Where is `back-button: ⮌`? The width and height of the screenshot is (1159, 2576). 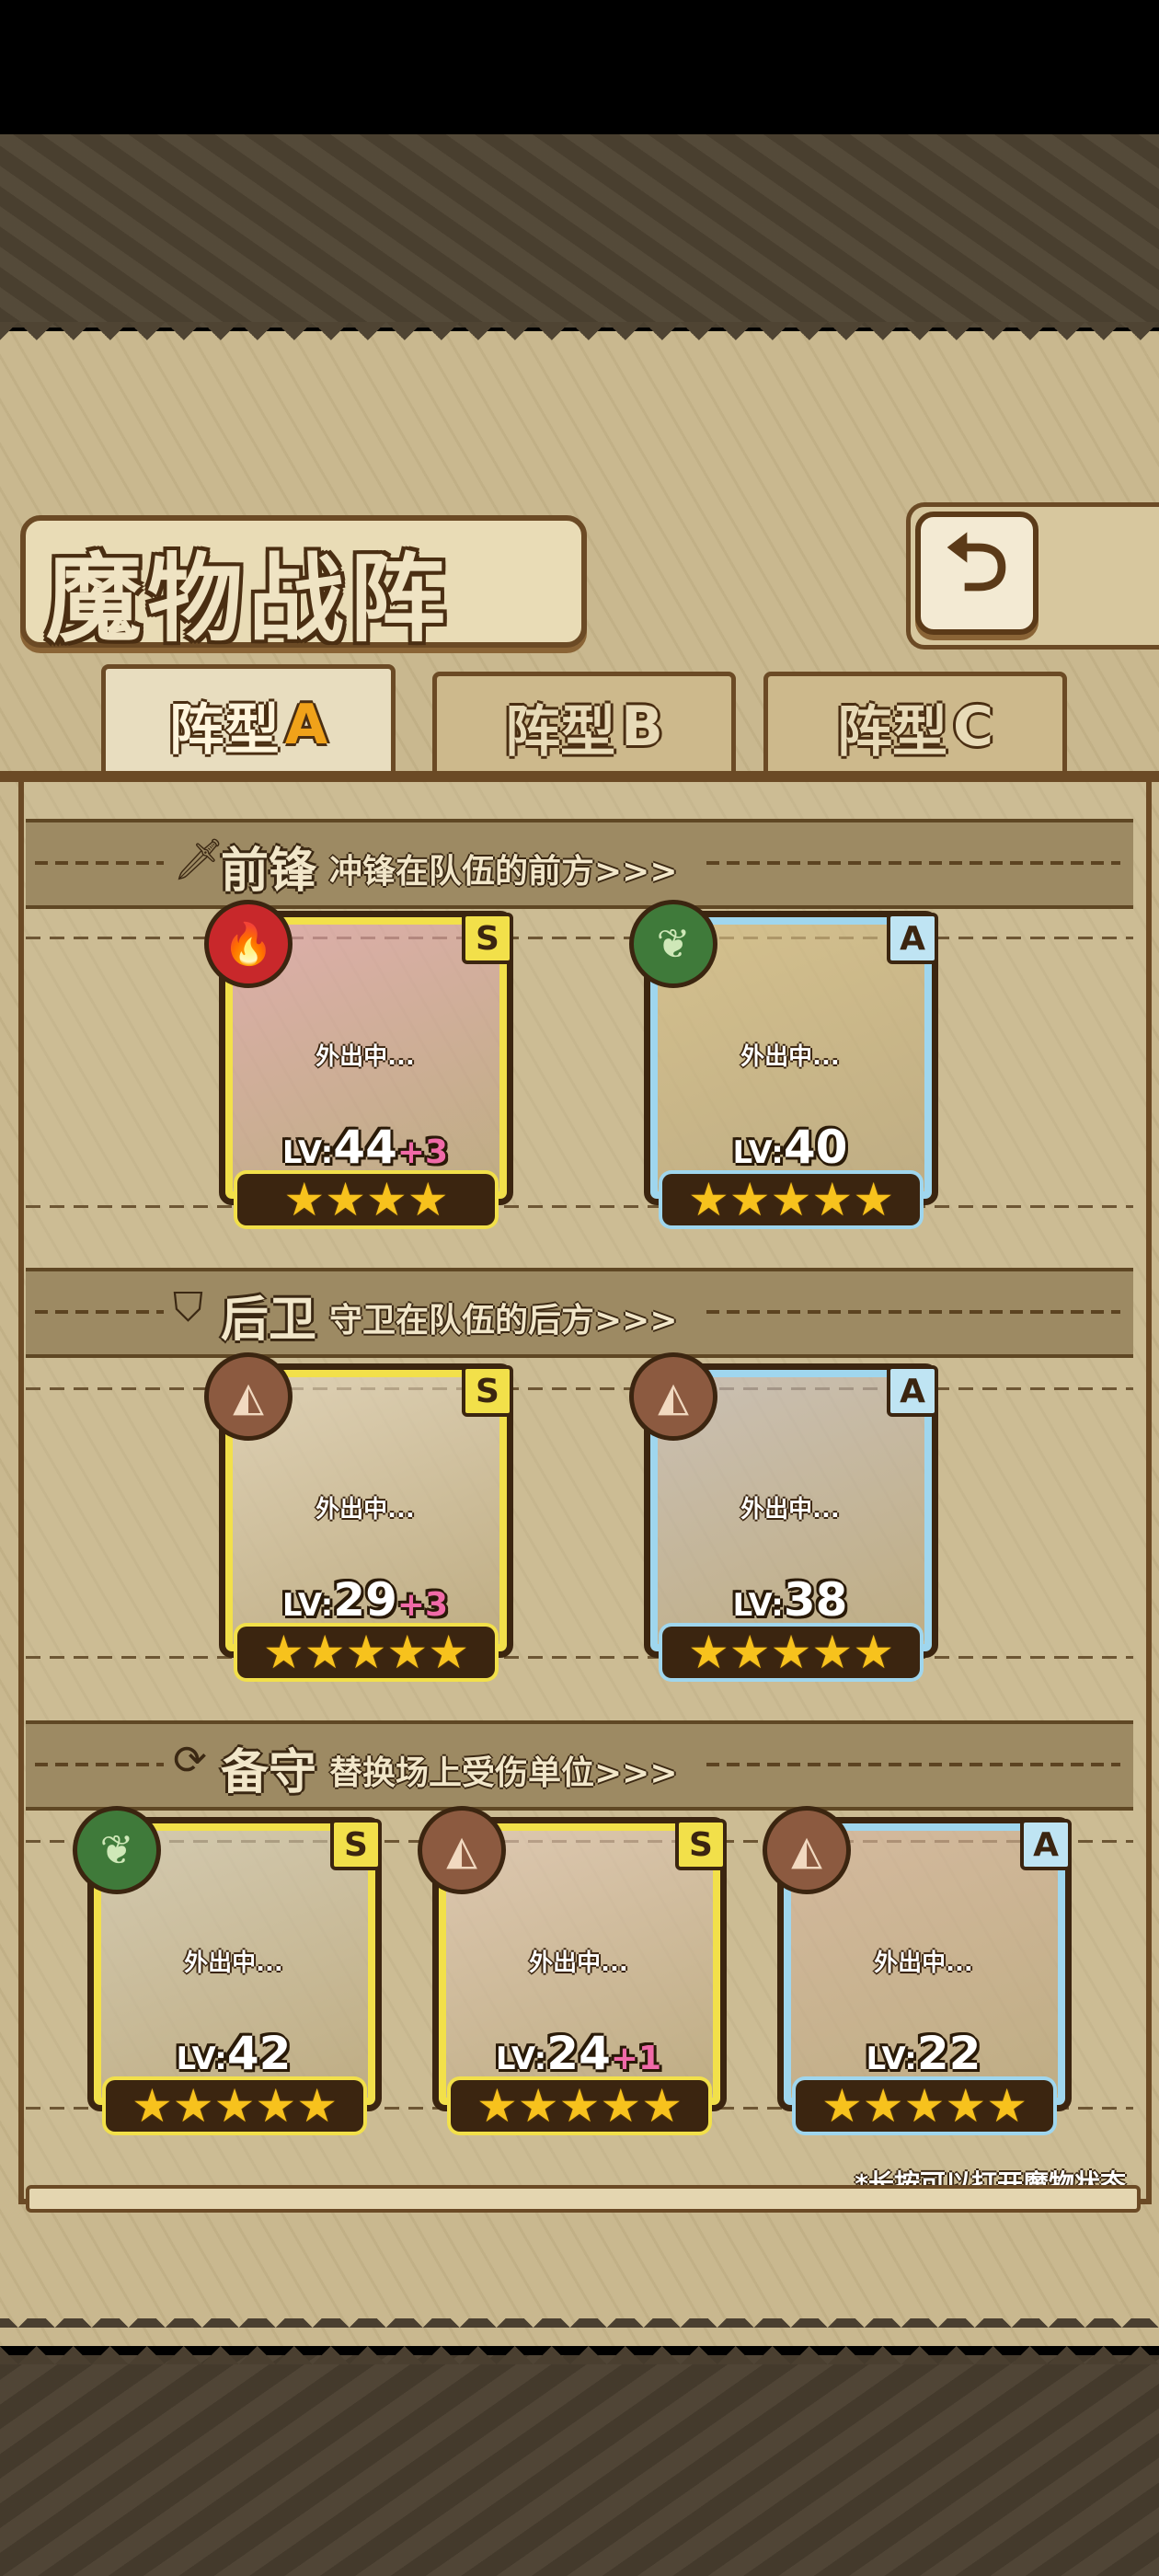 back-button: ⮌ is located at coordinates (977, 573).